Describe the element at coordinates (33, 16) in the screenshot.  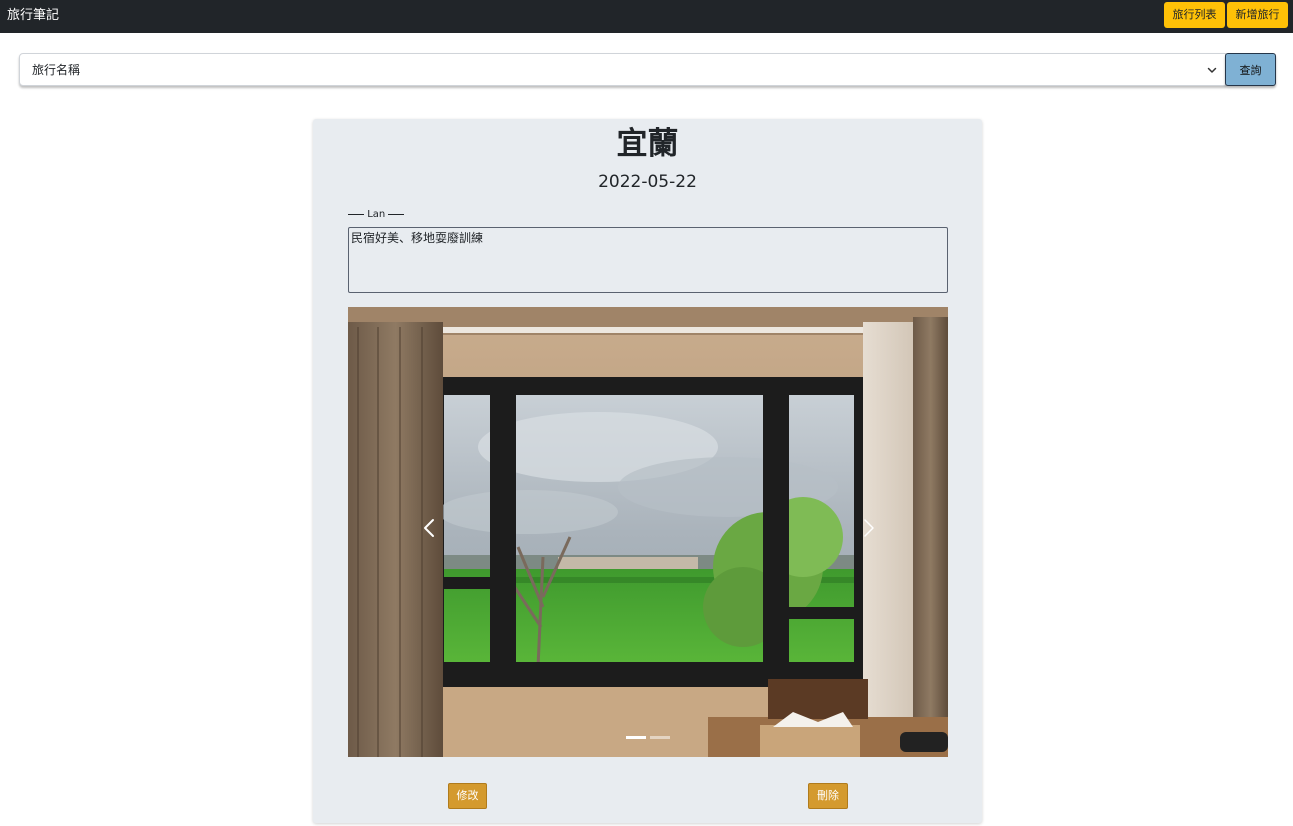
I see `brand-title: 旅行筆記` at that location.